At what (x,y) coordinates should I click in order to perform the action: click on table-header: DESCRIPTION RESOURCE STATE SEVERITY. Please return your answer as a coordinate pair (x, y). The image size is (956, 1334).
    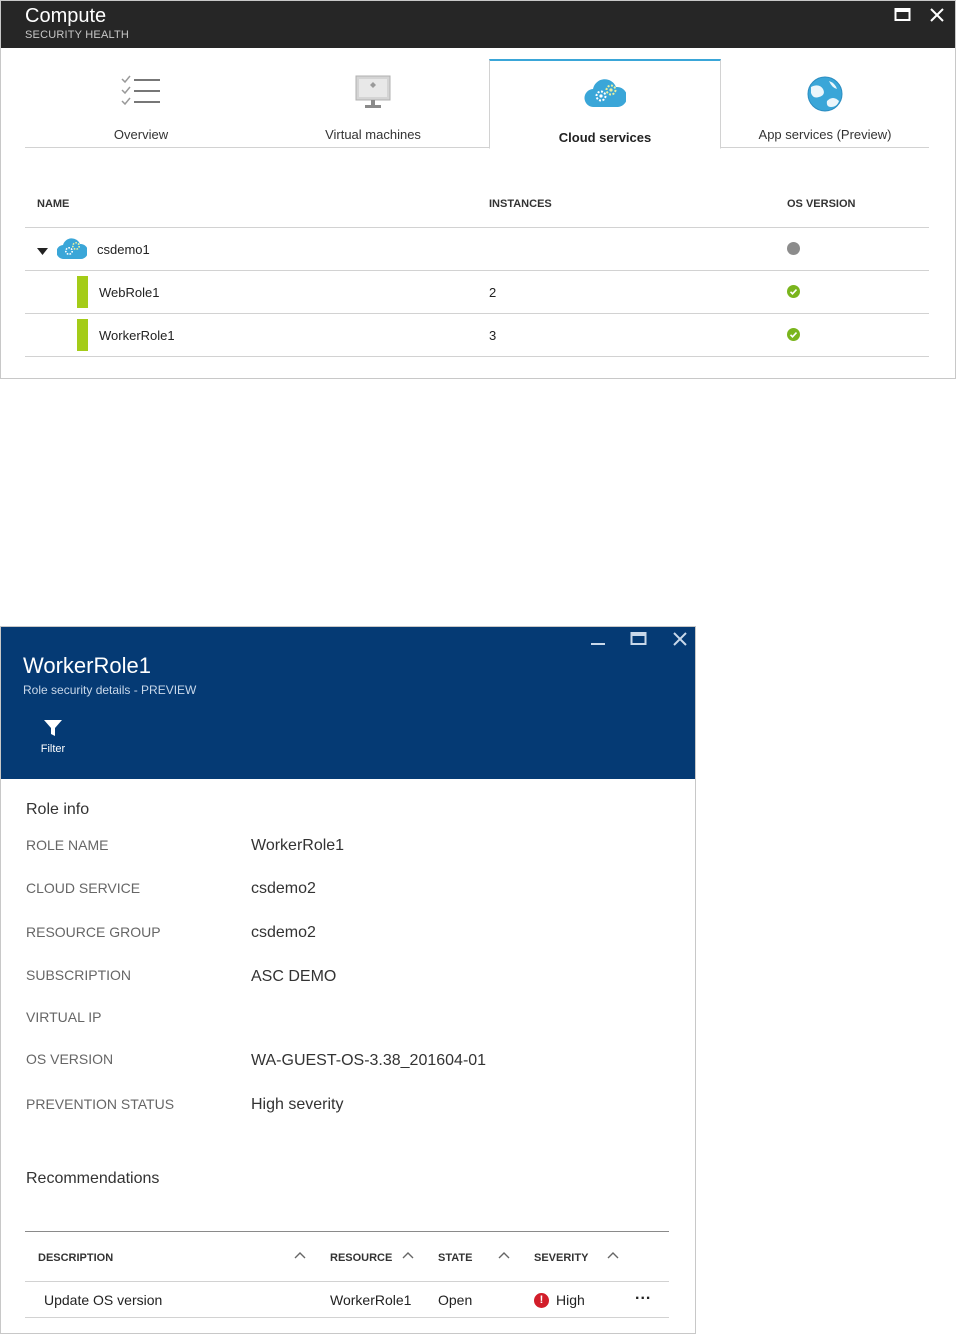
    Looking at the image, I should click on (347, 1257).